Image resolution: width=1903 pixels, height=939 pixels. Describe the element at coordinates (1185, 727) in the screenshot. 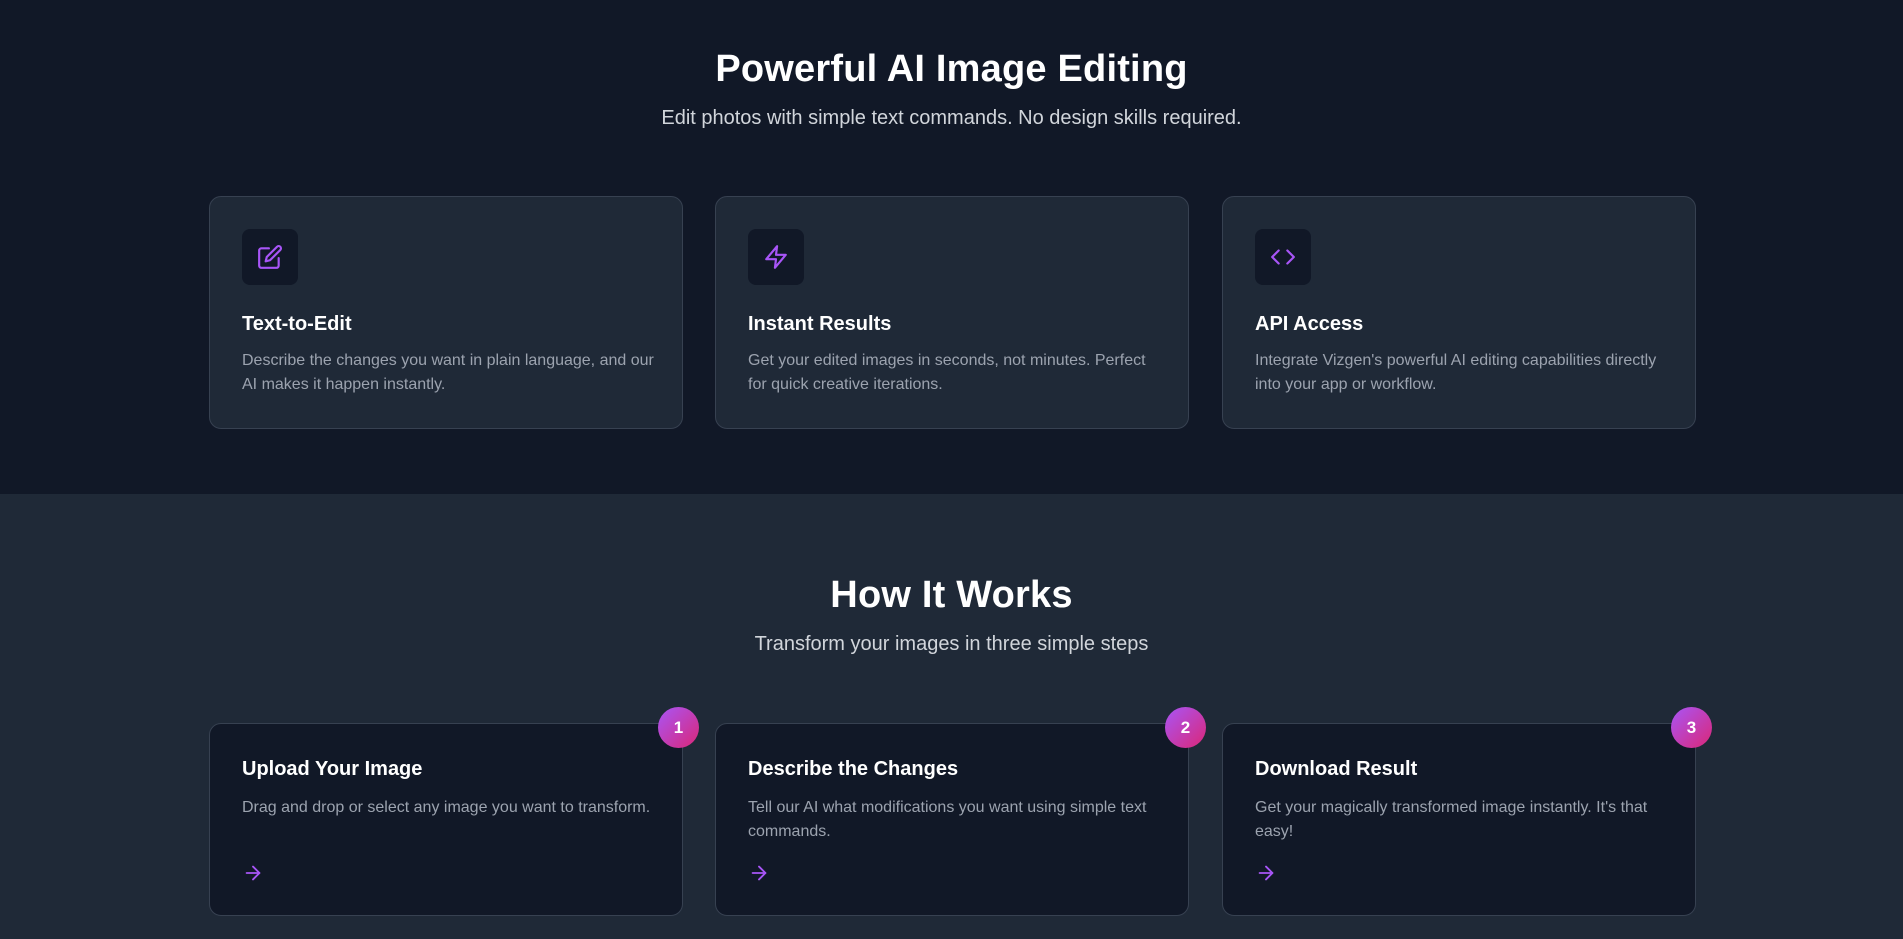

I see `step-number-badge: 2` at that location.